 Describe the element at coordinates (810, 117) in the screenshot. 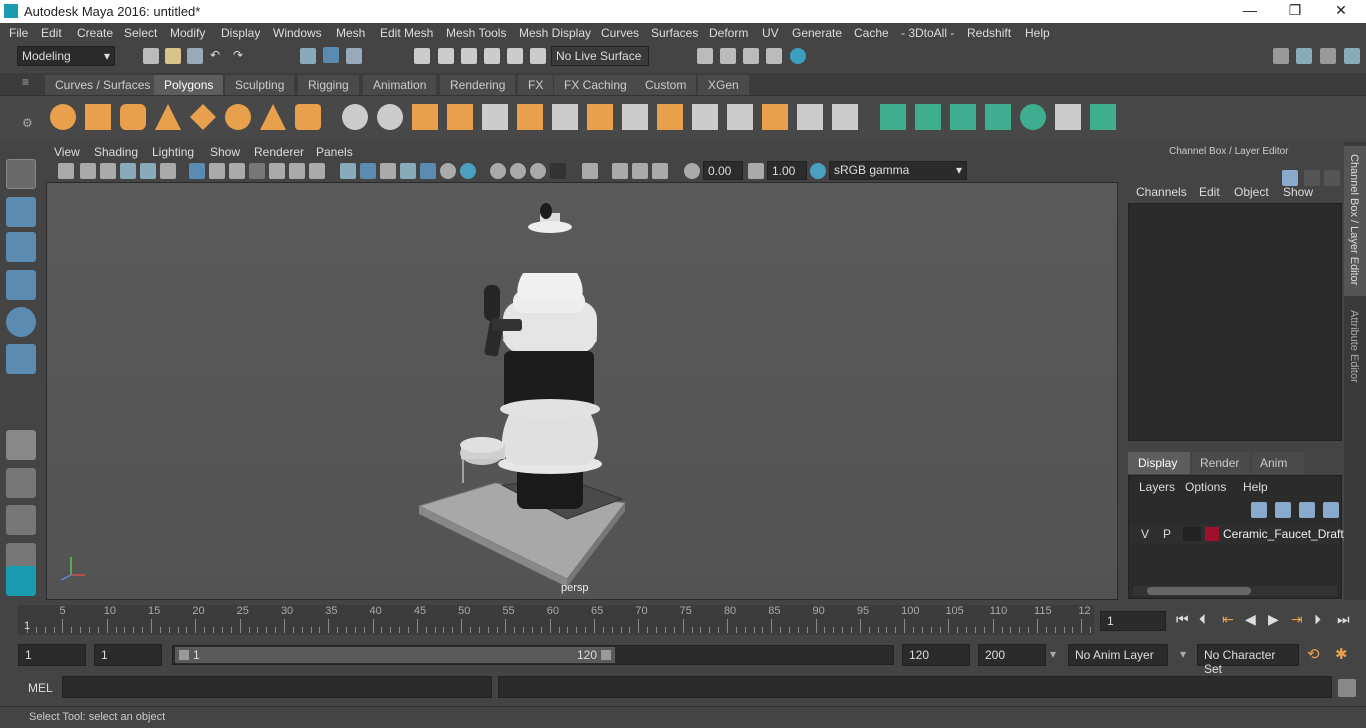

I see `fill-hole-icon` at that location.